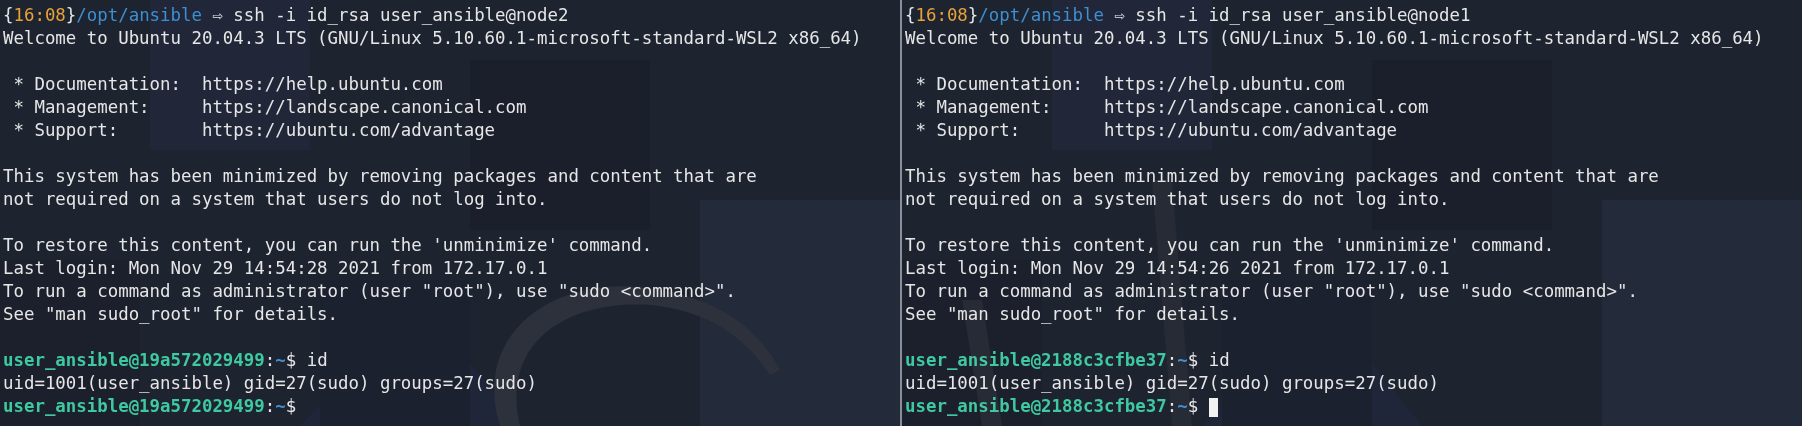 This screenshot has width=1802, height=426. What do you see at coordinates (1213, 407) in the screenshot?
I see `cursor` at bounding box center [1213, 407].